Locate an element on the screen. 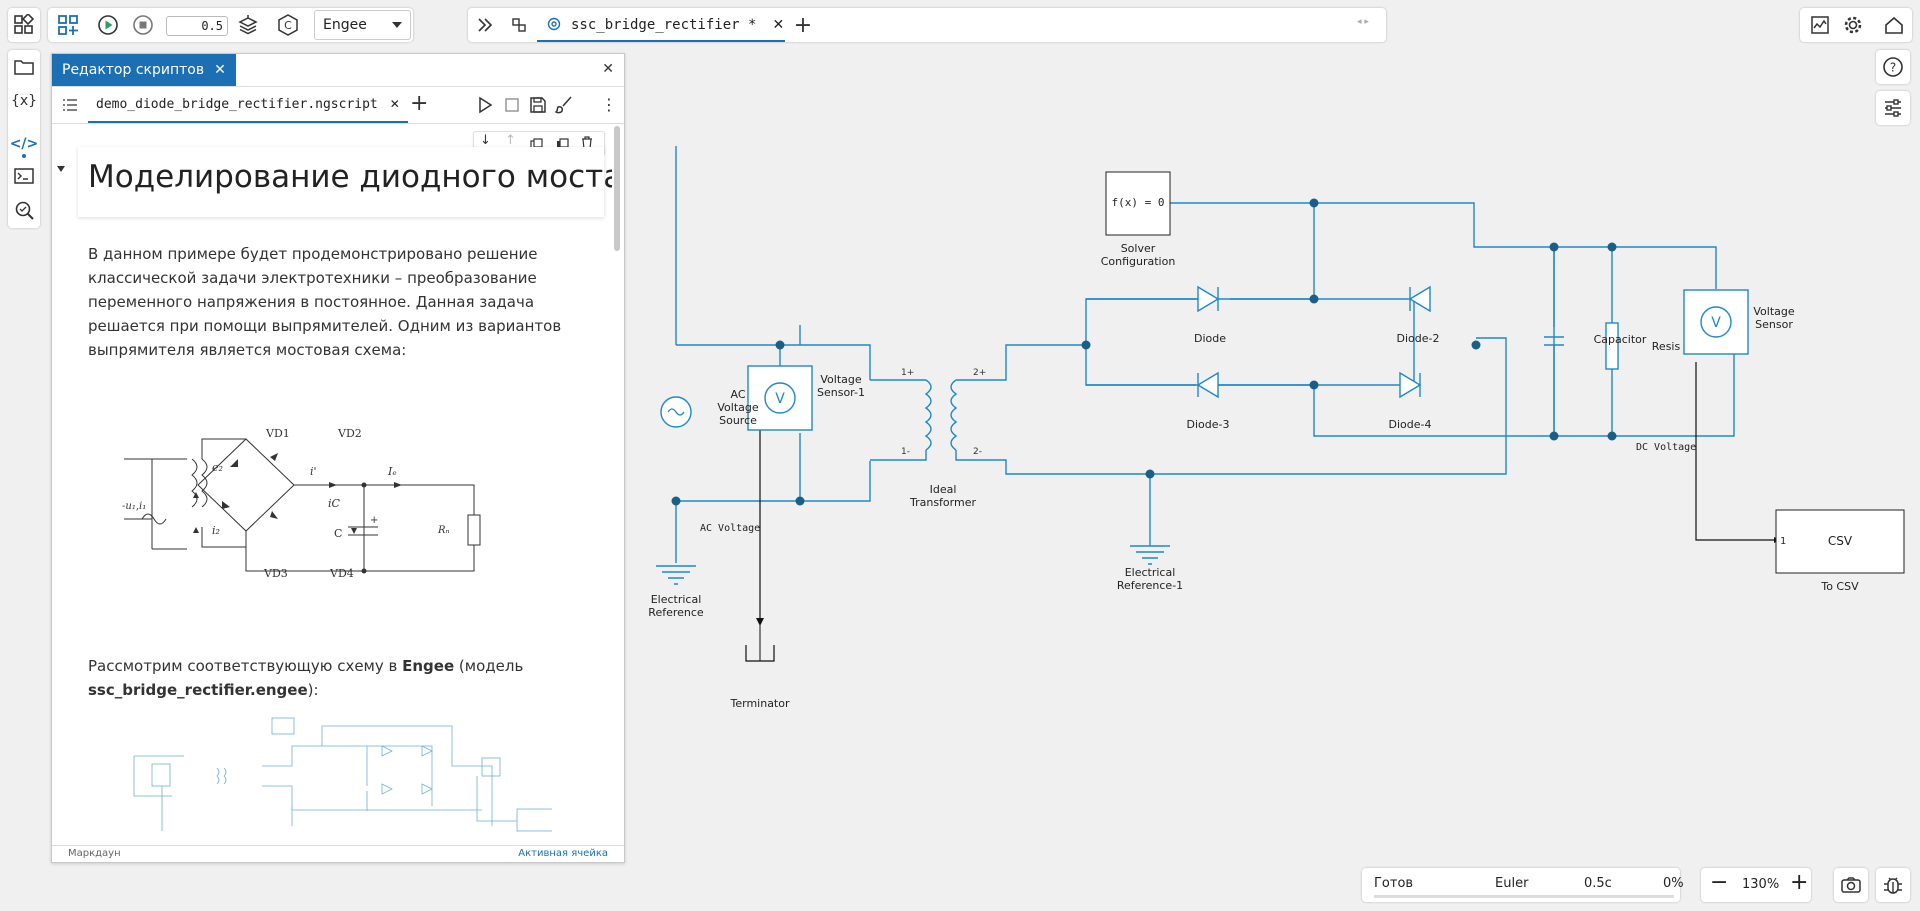 This screenshot has height=911, width=1920. transformer-label: Ideal Transformer is located at coordinates (942, 496).